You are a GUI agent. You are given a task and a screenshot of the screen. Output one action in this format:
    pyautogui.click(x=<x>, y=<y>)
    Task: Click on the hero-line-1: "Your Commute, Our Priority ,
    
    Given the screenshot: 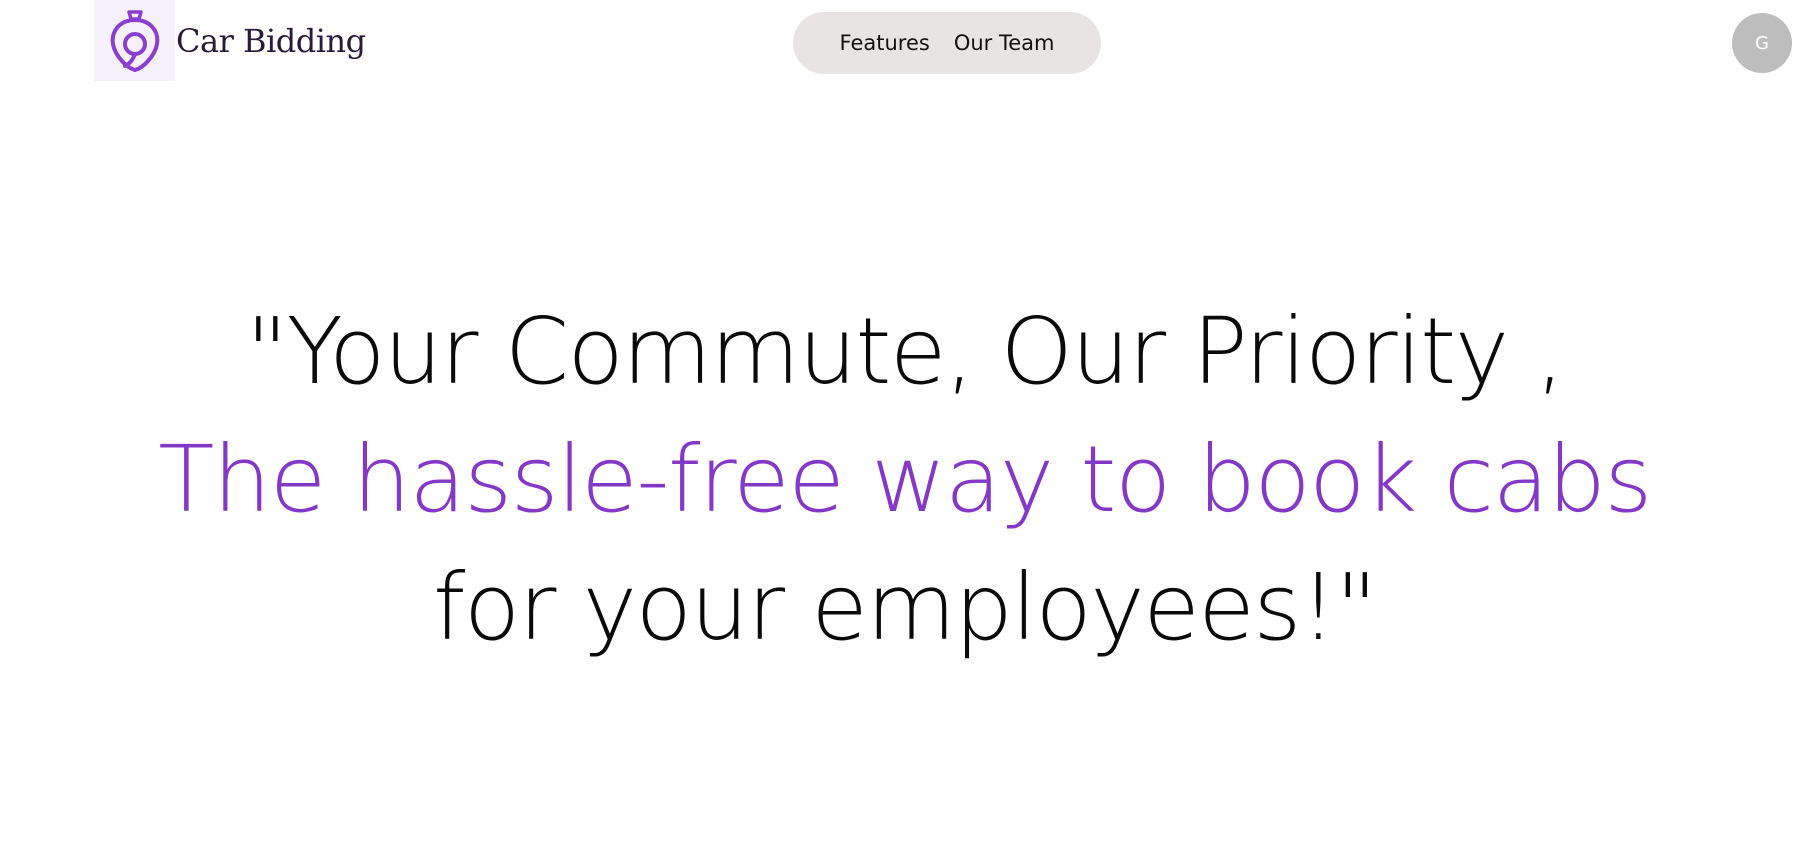 What is the action you would take?
    pyautogui.click(x=905, y=351)
    